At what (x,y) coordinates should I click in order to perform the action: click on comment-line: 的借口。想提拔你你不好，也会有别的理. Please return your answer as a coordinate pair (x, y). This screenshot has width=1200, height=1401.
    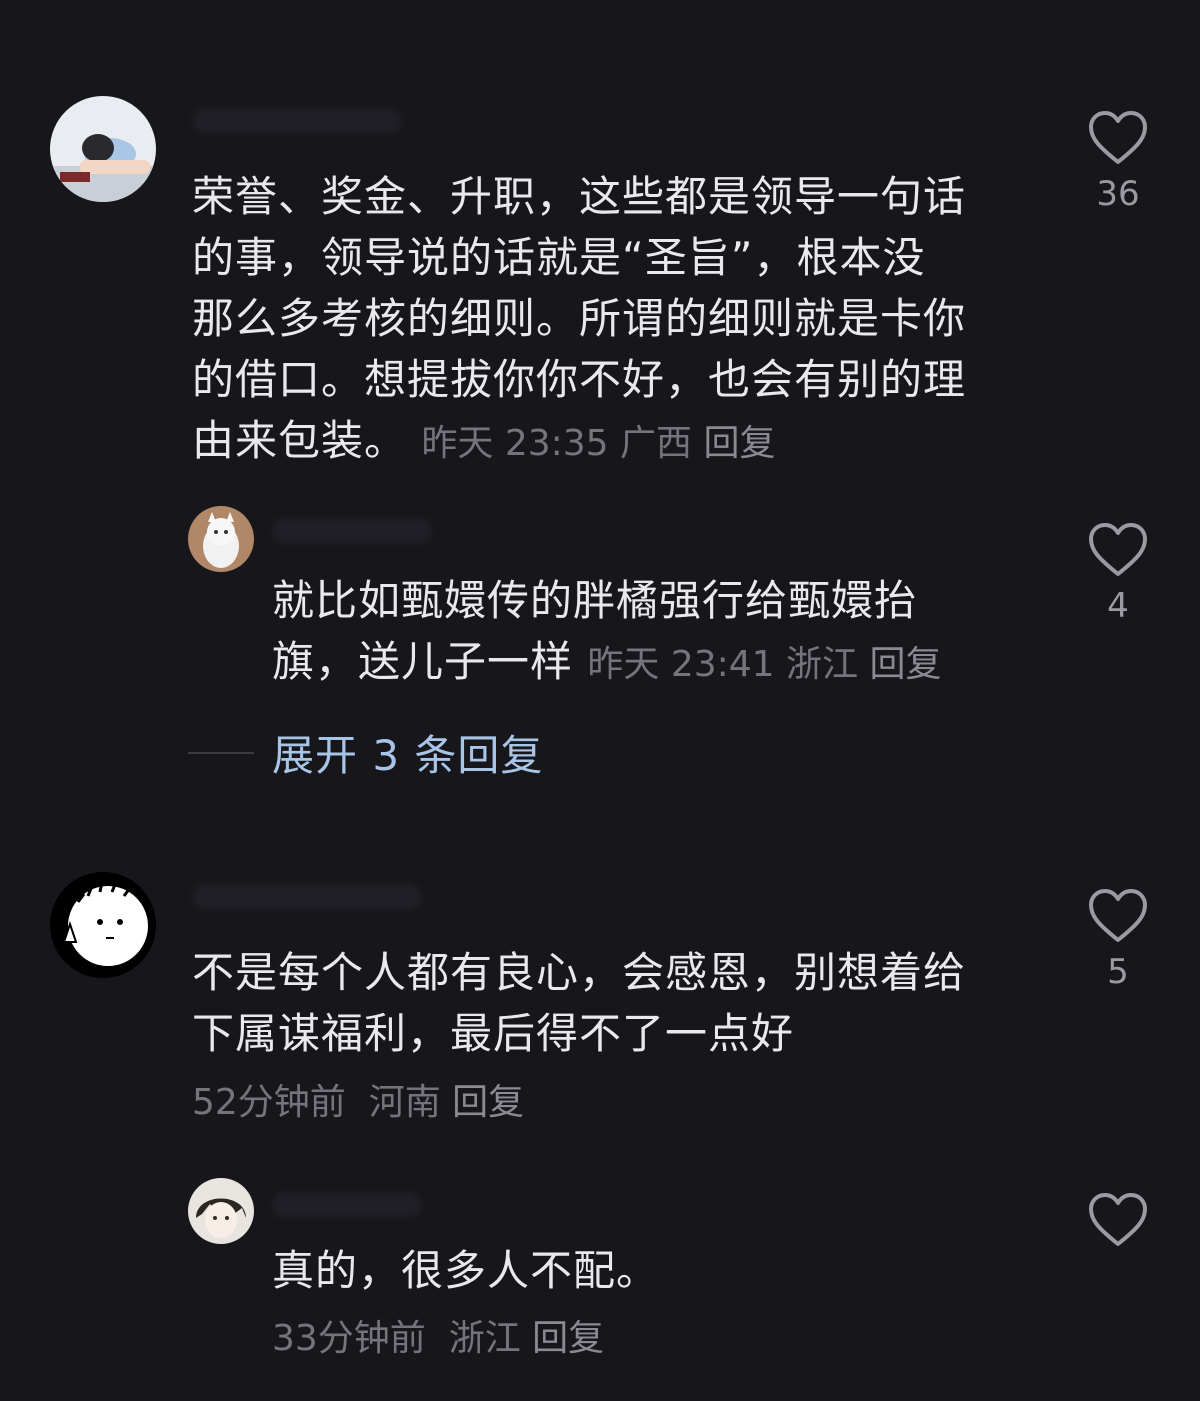
    Looking at the image, I should click on (579, 379).